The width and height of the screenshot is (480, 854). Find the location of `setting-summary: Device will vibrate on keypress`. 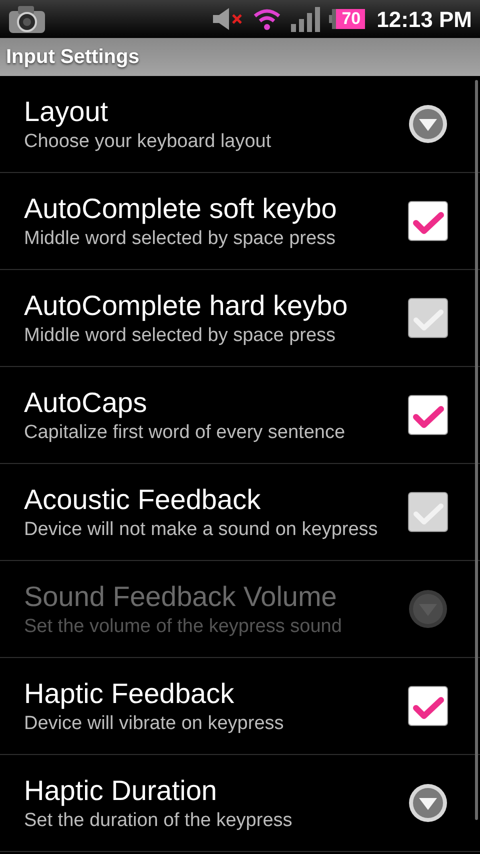

setting-summary: Device will vibrate on keypress is located at coordinates (154, 724).